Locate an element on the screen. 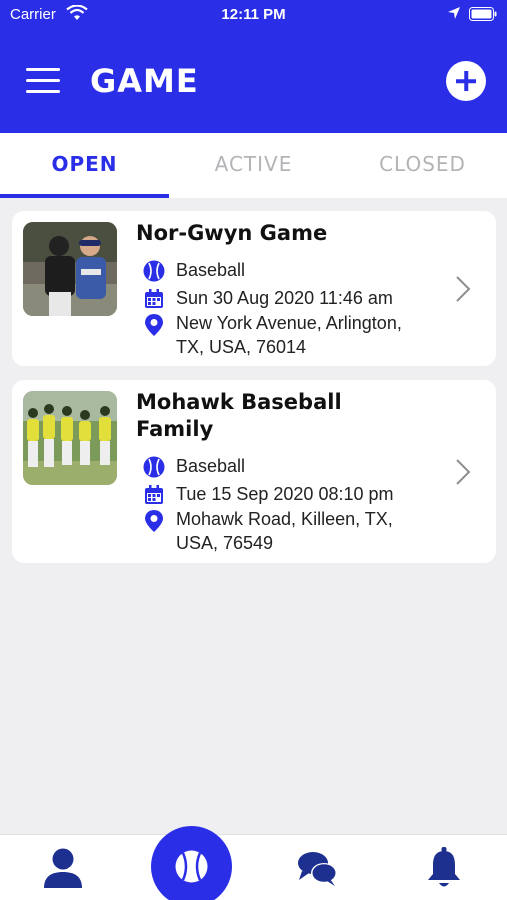 This screenshot has height=900, width=507. baseball-nav-button is located at coordinates (191, 863).